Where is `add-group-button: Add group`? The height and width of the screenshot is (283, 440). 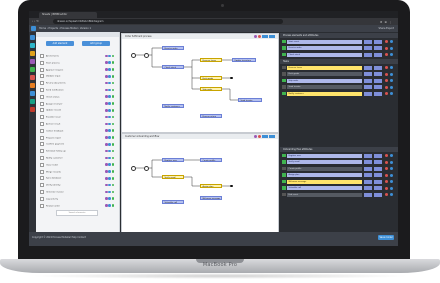
add-group-button: Add group is located at coordinates (96, 43).